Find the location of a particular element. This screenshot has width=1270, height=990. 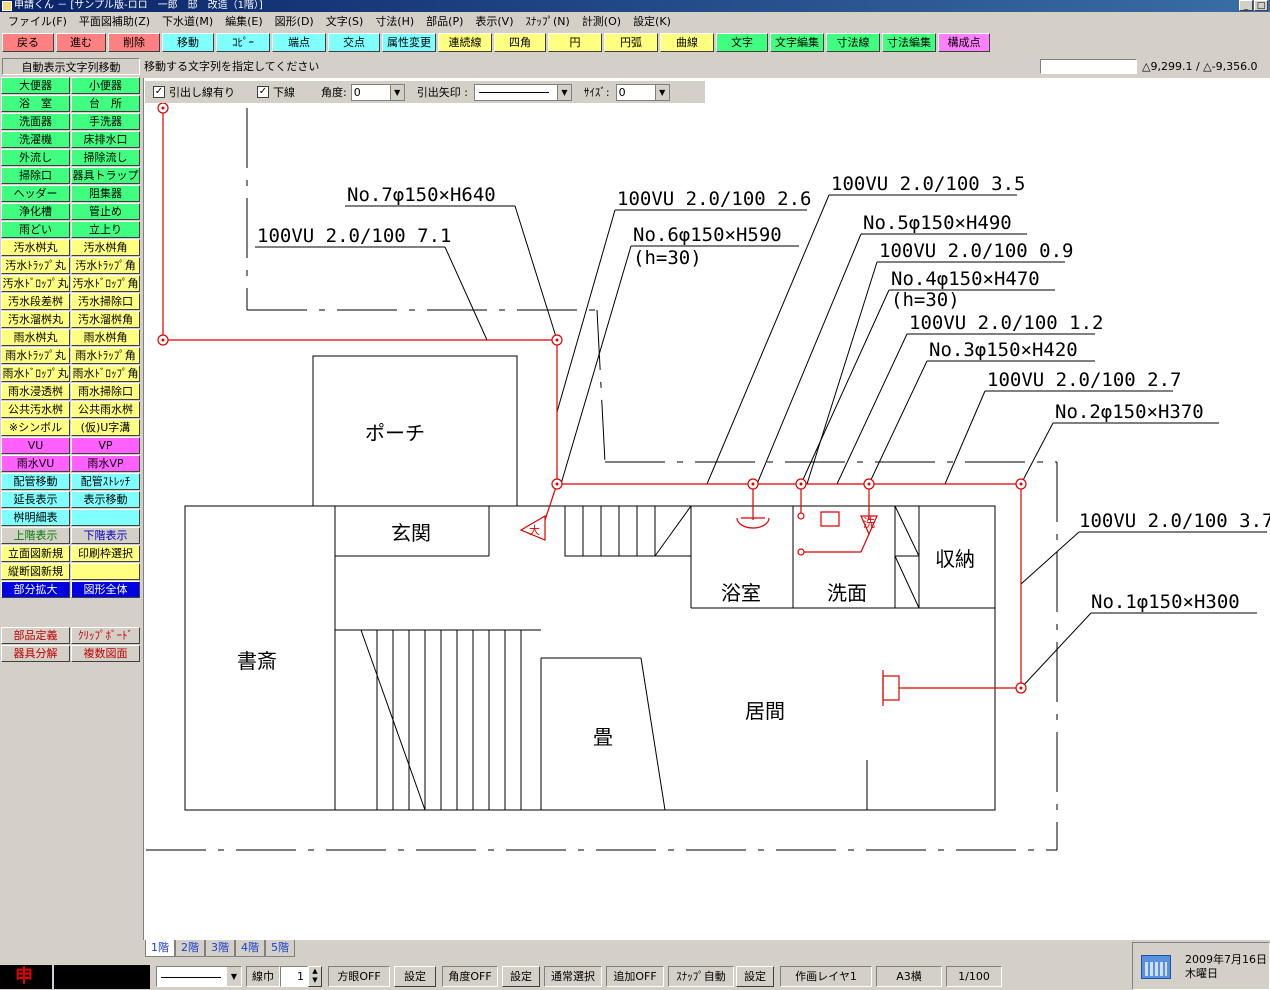

palette-tool-button-1: ｸﾘｯﾌﾟﾎﾞｰﾄﾞ is located at coordinates (105, 635).